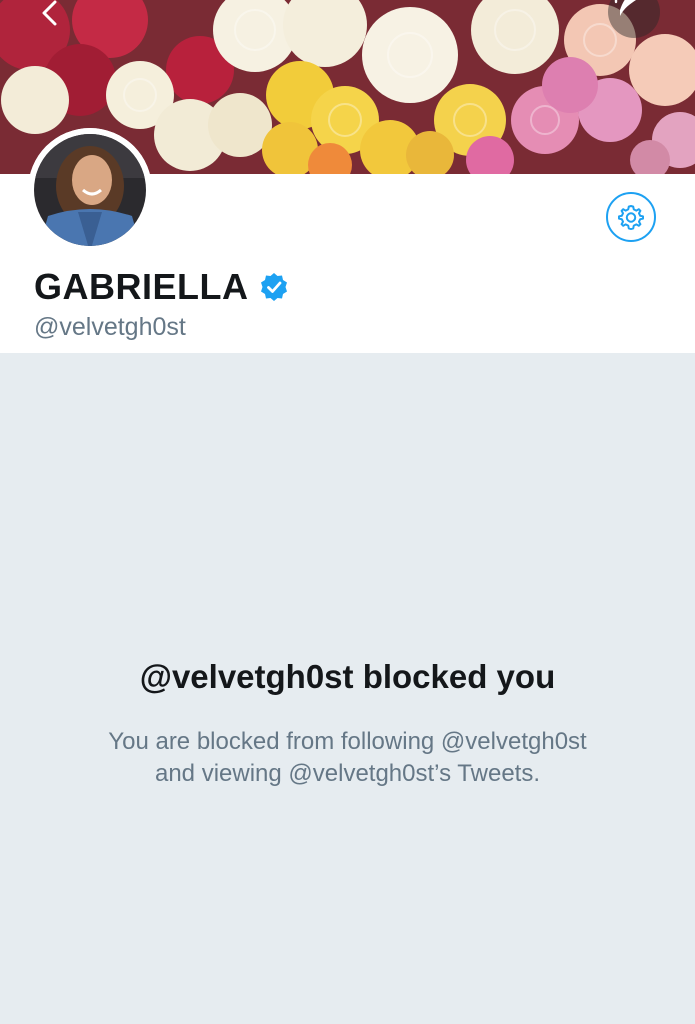 This screenshot has height=1024, width=695. What do you see at coordinates (110, 327) in the screenshot?
I see `profile-handle: @velvetgh0st` at bounding box center [110, 327].